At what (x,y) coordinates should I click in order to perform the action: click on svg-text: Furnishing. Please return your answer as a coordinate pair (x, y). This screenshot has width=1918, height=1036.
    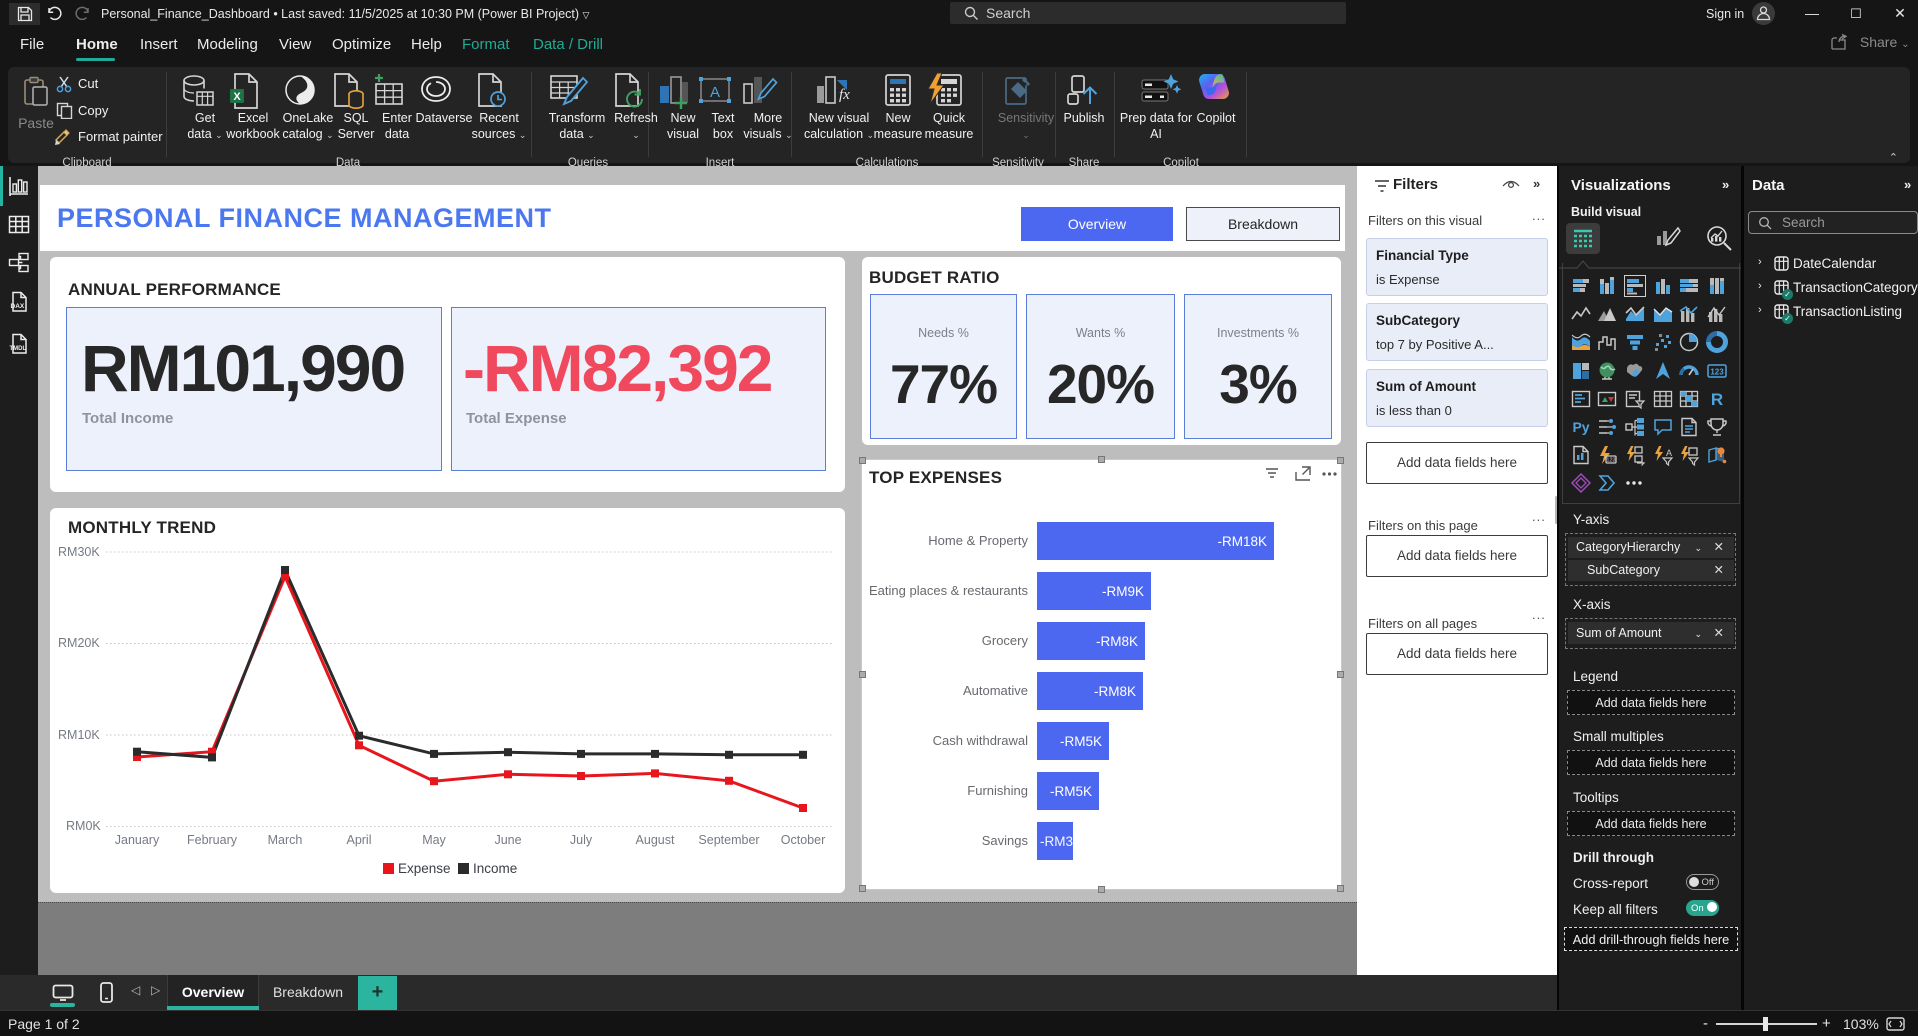
    Looking at the image, I should click on (997, 790).